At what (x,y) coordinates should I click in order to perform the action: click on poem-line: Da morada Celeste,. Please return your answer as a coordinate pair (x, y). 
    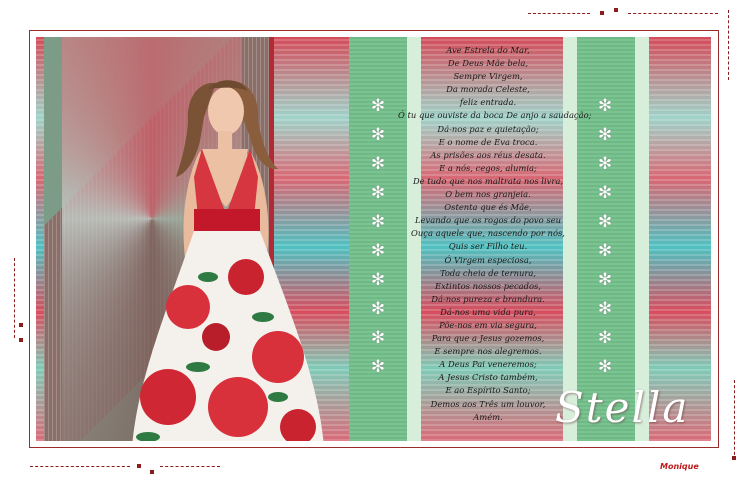
    Looking at the image, I should click on (488, 89).